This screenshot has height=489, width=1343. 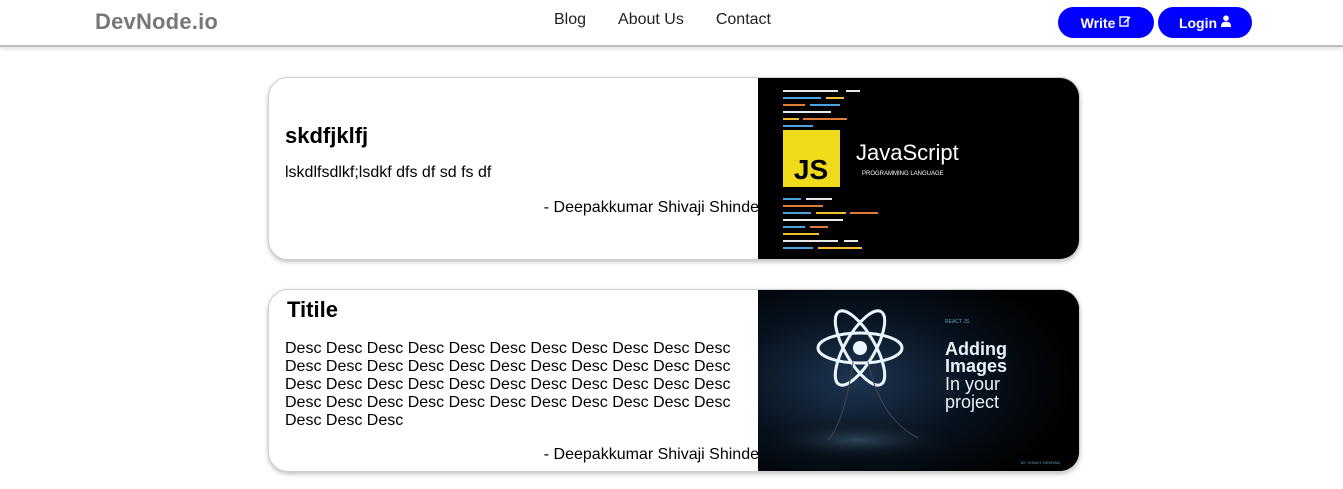 What do you see at coordinates (811, 169) in the screenshot?
I see `js-logo-text: JS` at bounding box center [811, 169].